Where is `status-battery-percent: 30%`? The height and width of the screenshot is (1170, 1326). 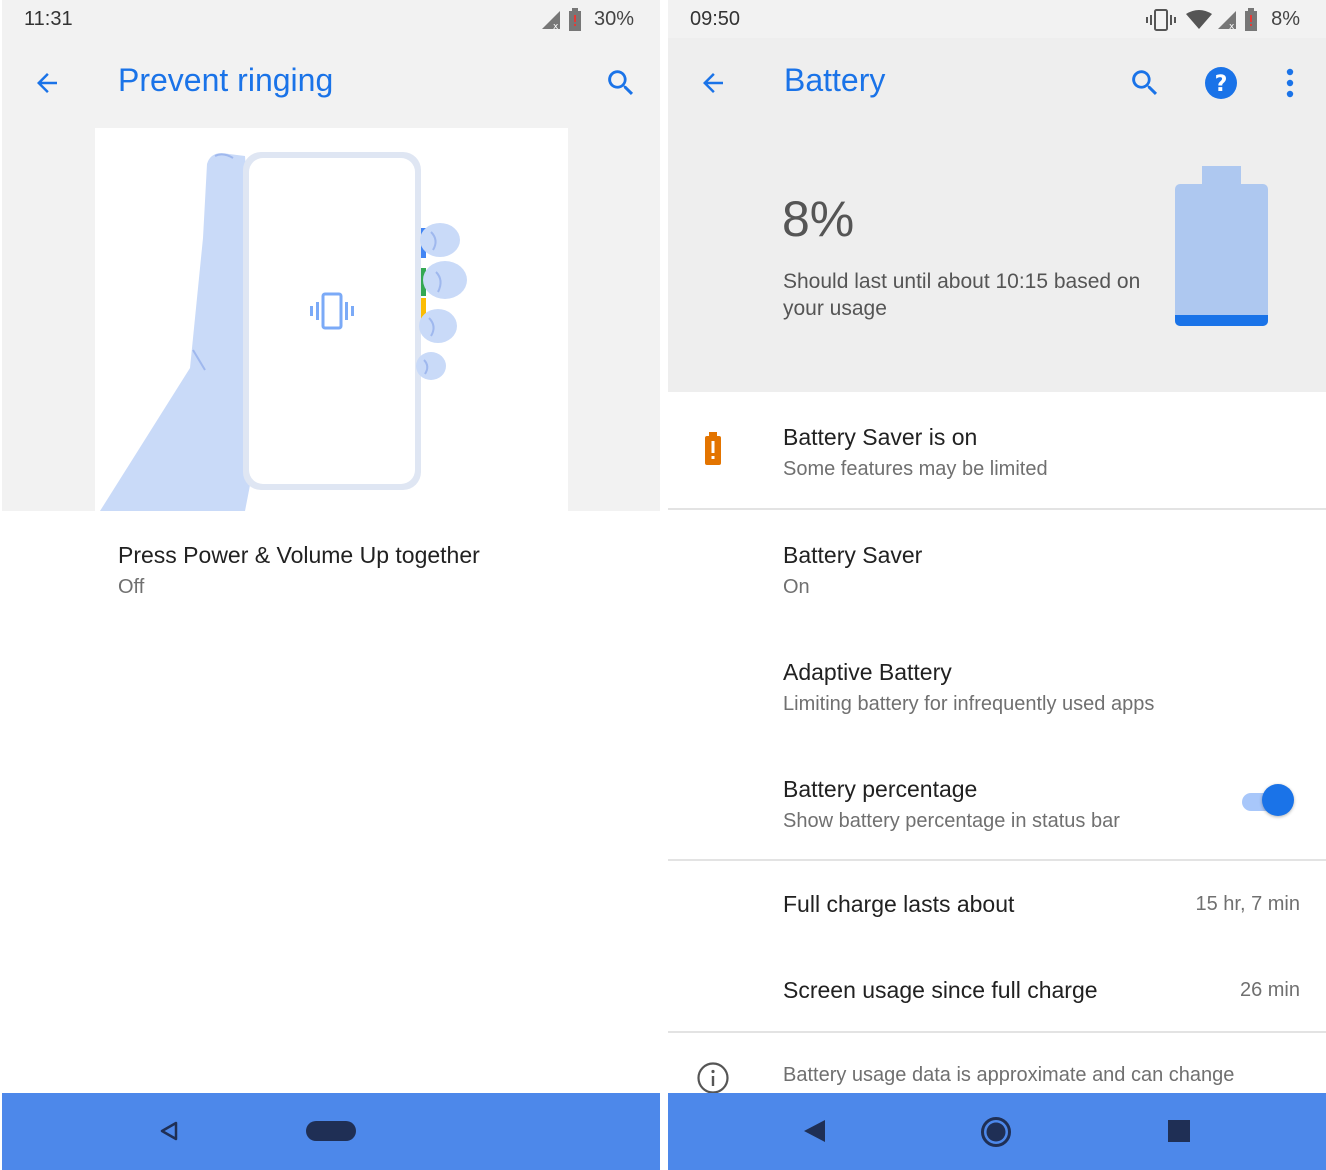
status-battery-percent: 30% is located at coordinates (613, 19).